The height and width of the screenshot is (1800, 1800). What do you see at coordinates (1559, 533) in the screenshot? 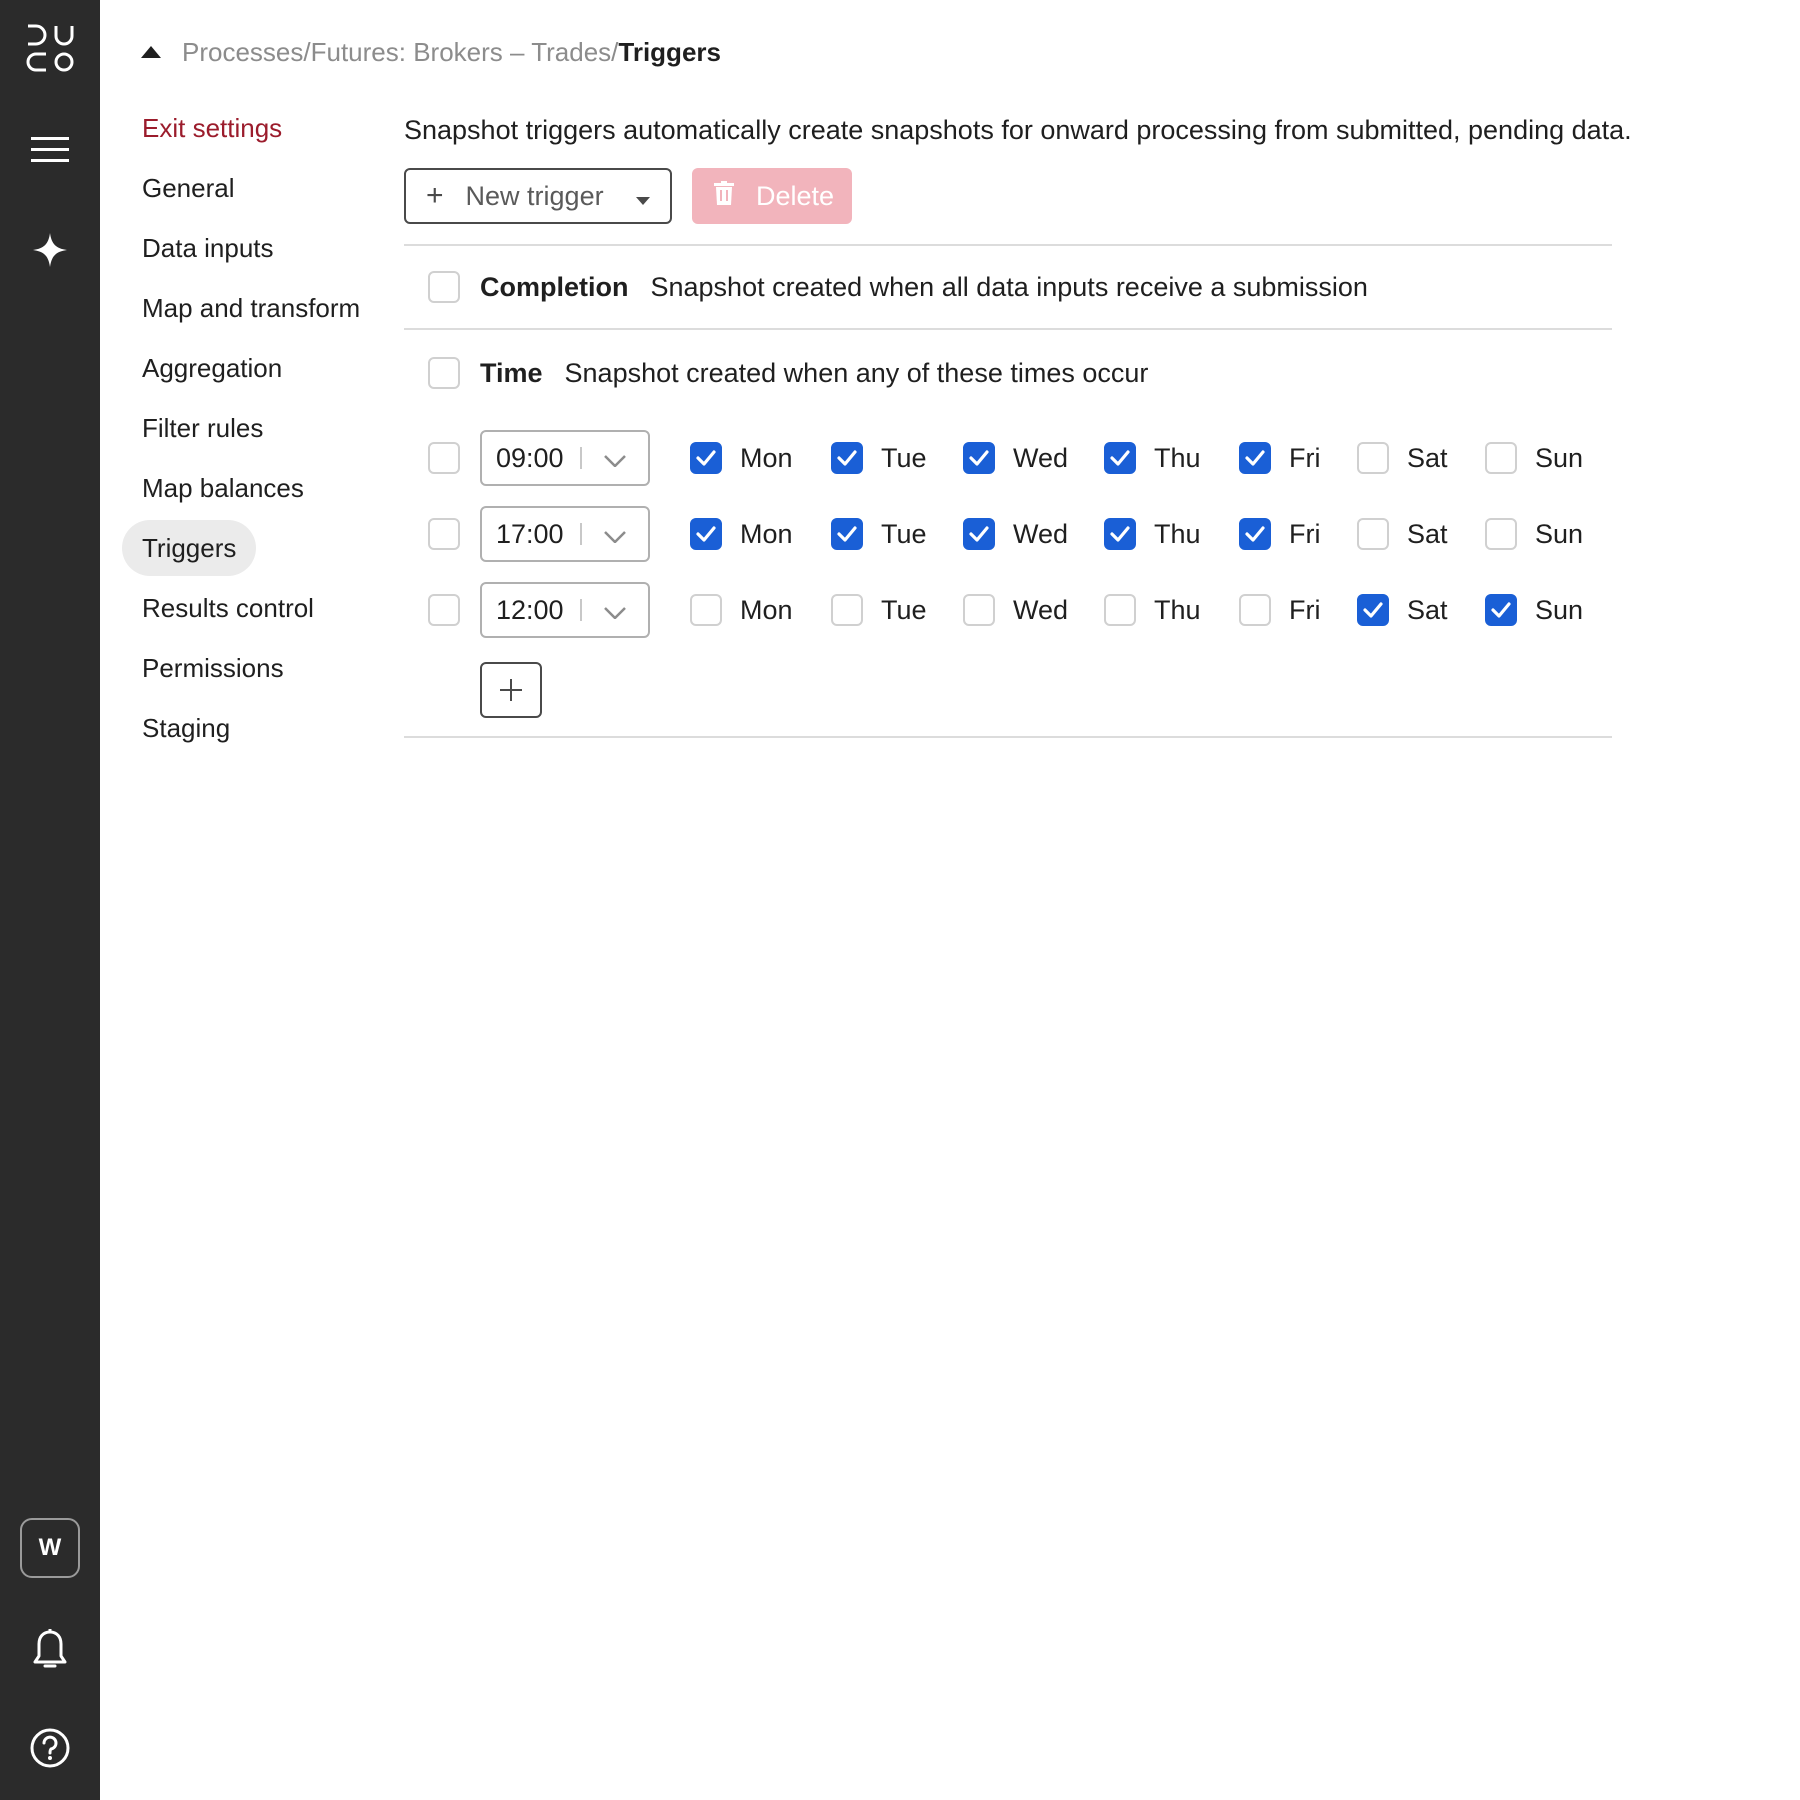
I see `day-label: Sun` at bounding box center [1559, 533].